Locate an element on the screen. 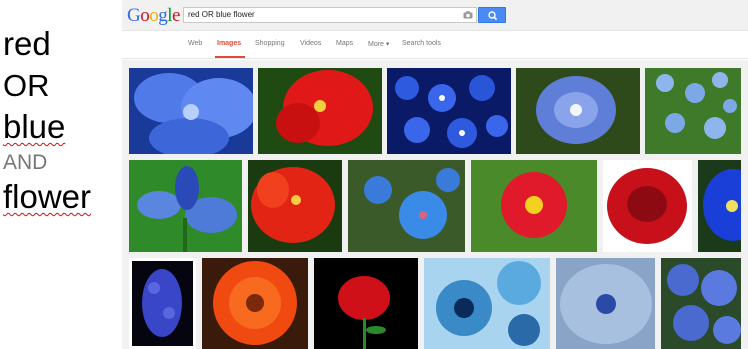  result-image-blue-forget-me-not is located at coordinates (693, 111).